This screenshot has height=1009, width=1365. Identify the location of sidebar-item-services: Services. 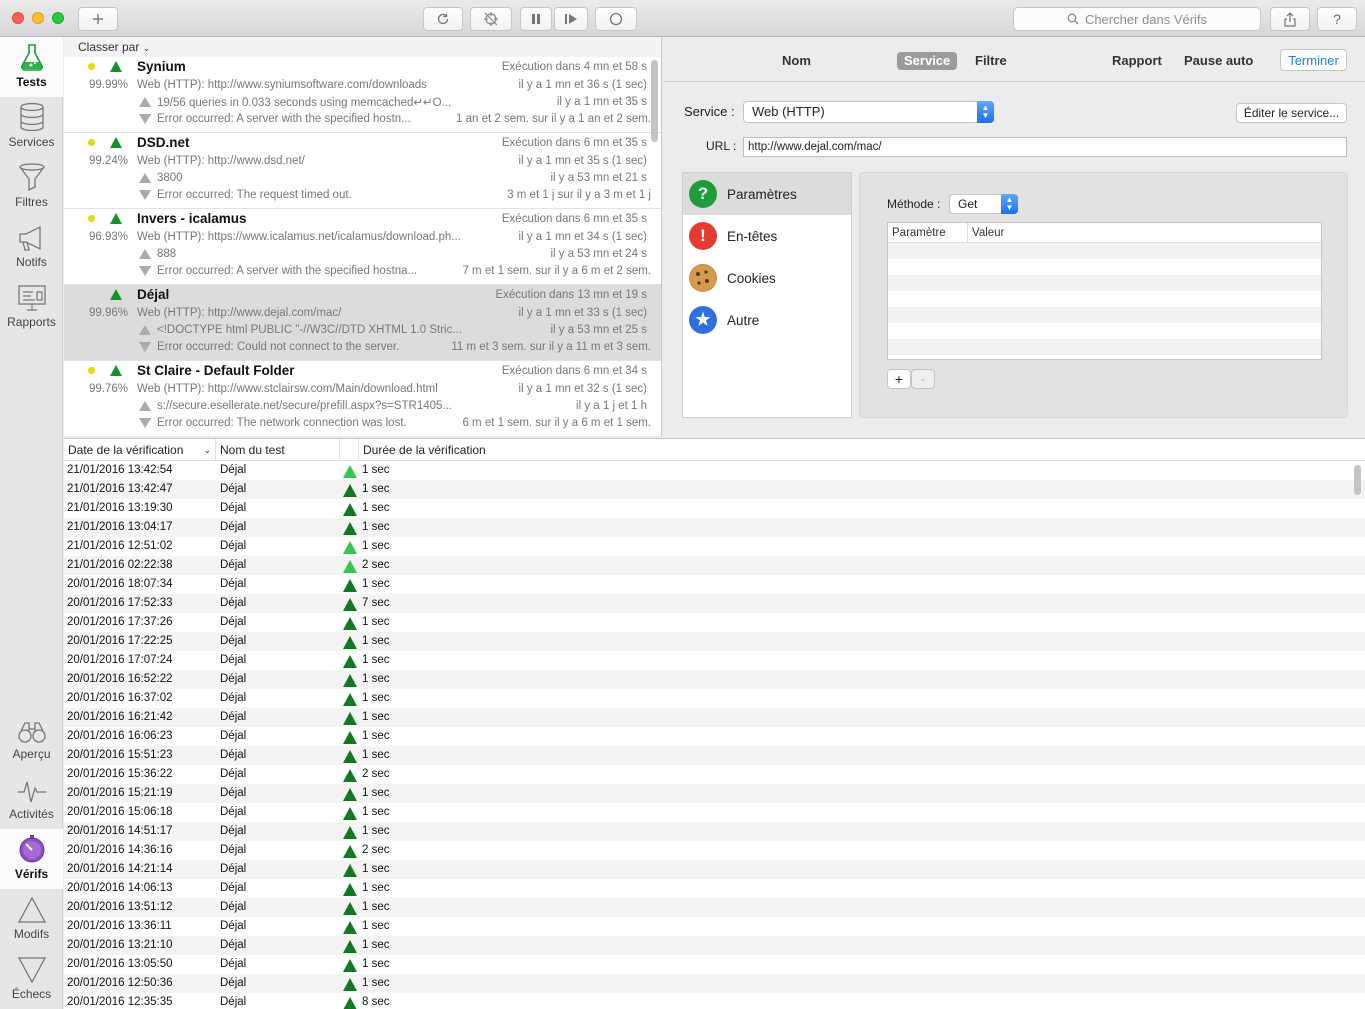
(31, 127).